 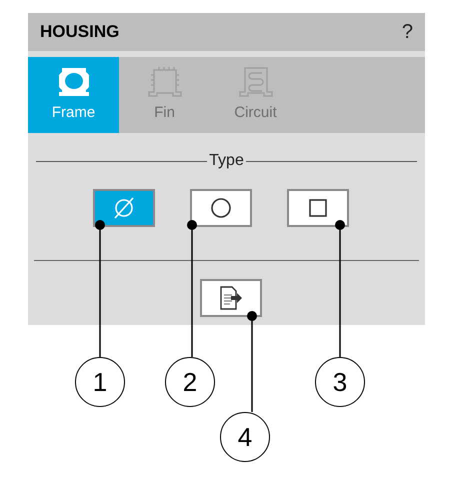 I want to click on section-legend: Type, so click(x=226, y=161).